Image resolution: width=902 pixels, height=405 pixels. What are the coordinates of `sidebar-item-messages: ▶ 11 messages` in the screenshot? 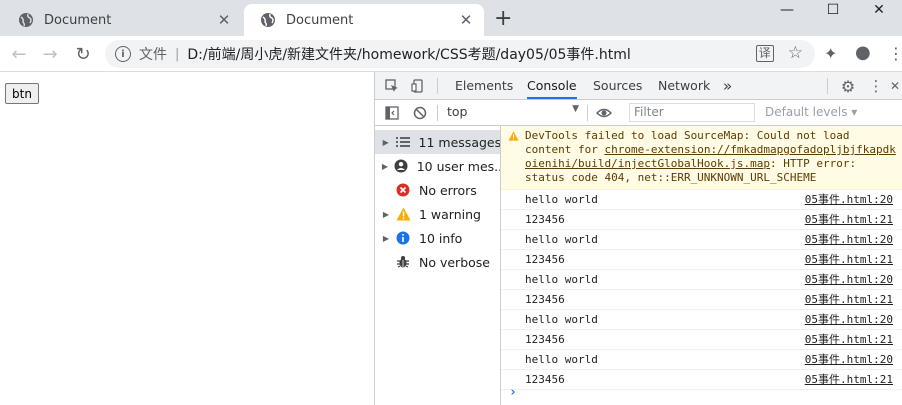 It's located at (437, 142).